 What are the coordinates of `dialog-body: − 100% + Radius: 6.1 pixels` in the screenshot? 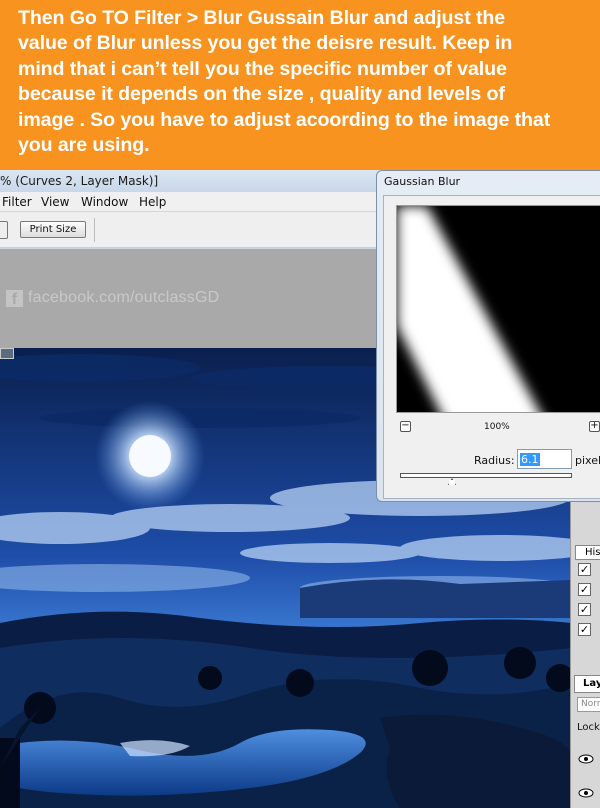 It's located at (491, 347).